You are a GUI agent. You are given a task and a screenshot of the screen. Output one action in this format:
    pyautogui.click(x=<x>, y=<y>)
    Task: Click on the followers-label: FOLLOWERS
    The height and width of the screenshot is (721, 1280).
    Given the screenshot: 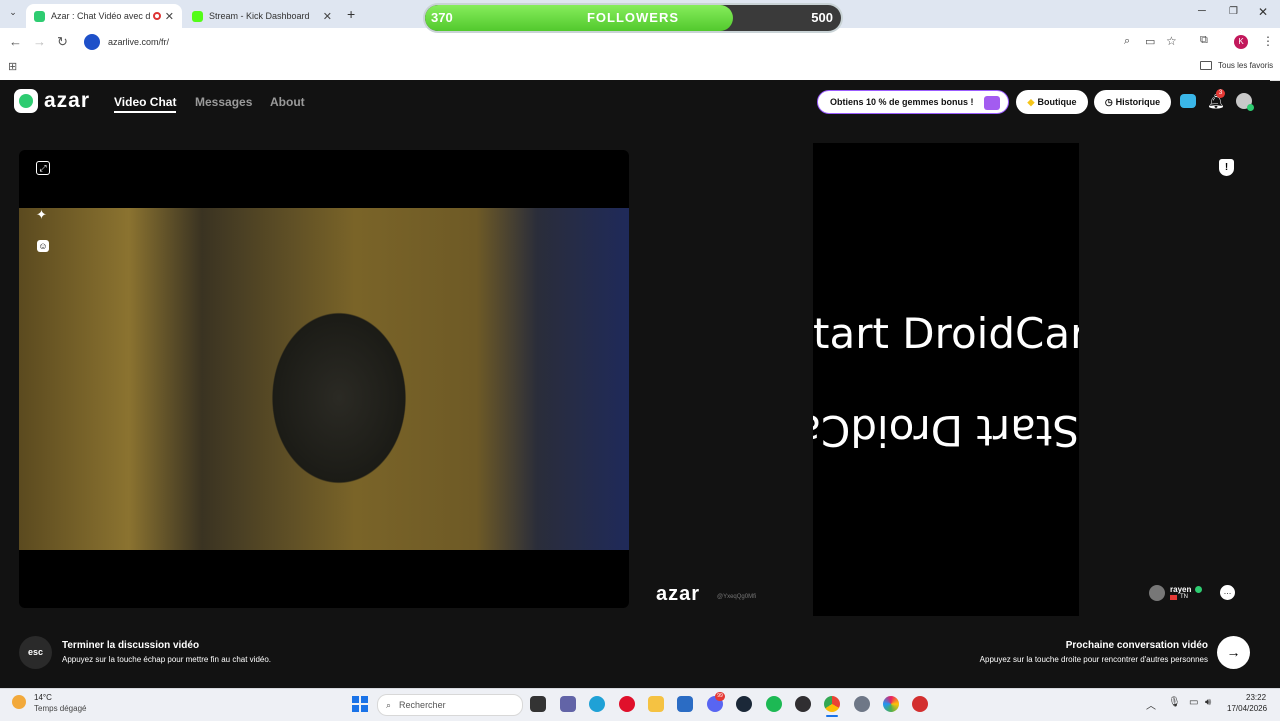 What is the action you would take?
    pyautogui.click(x=633, y=17)
    